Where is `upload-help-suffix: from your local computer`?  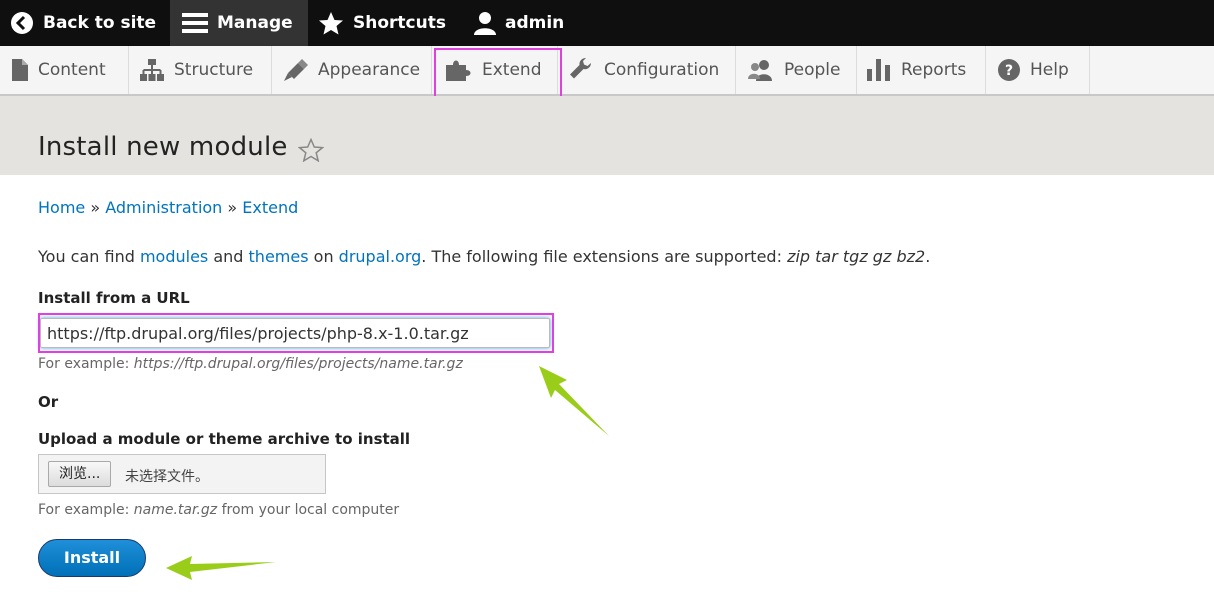
upload-help-suffix: from your local computer is located at coordinates (308, 510).